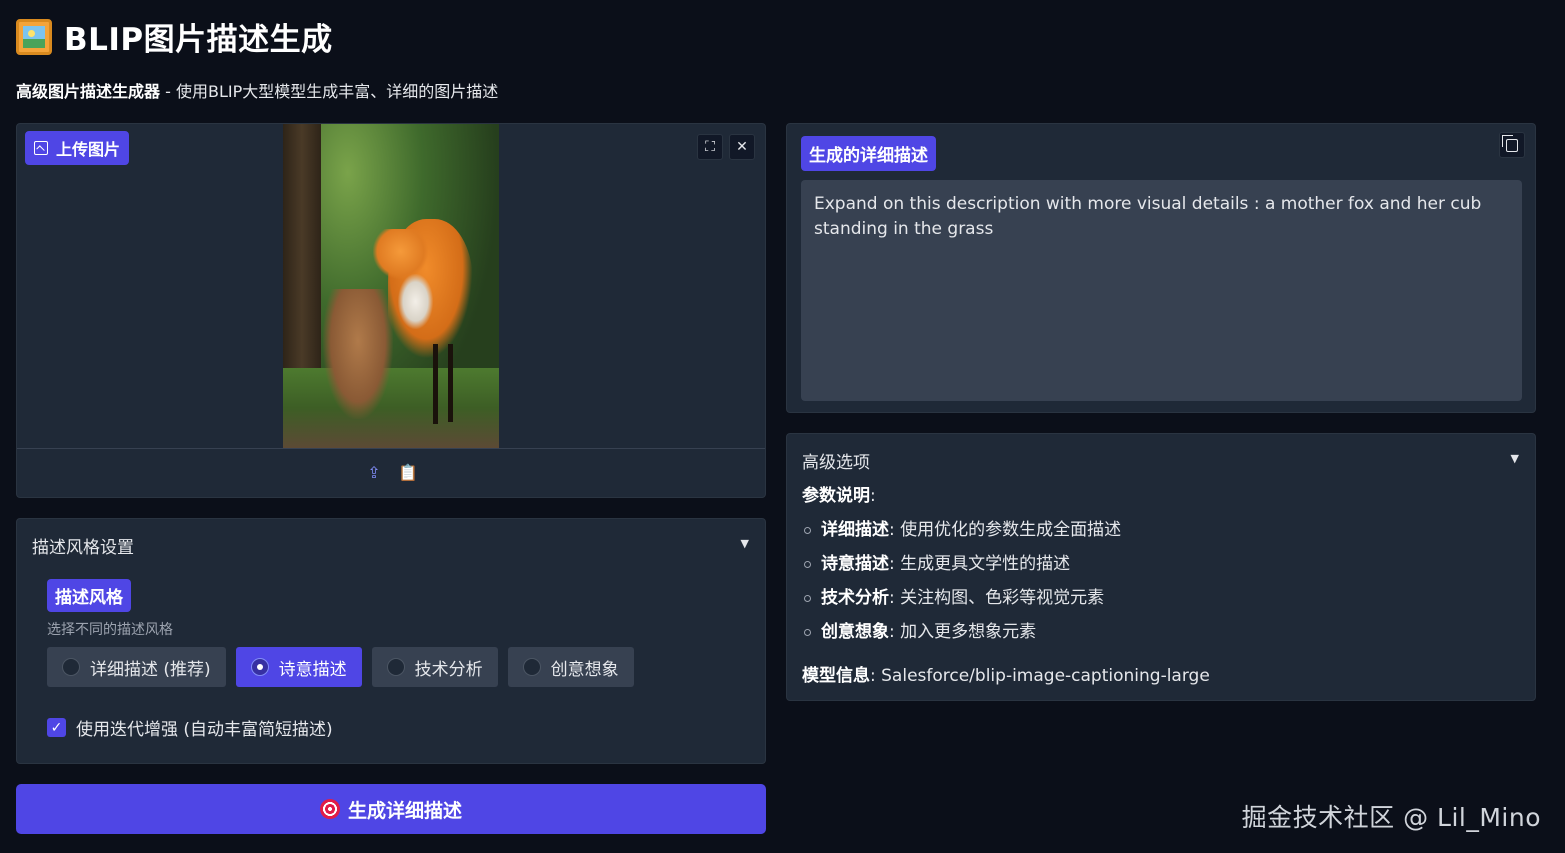 The width and height of the screenshot is (1565, 853). Describe the element at coordinates (868, 153) in the screenshot. I see `generated-description-label: 生成的详细描述` at that location.